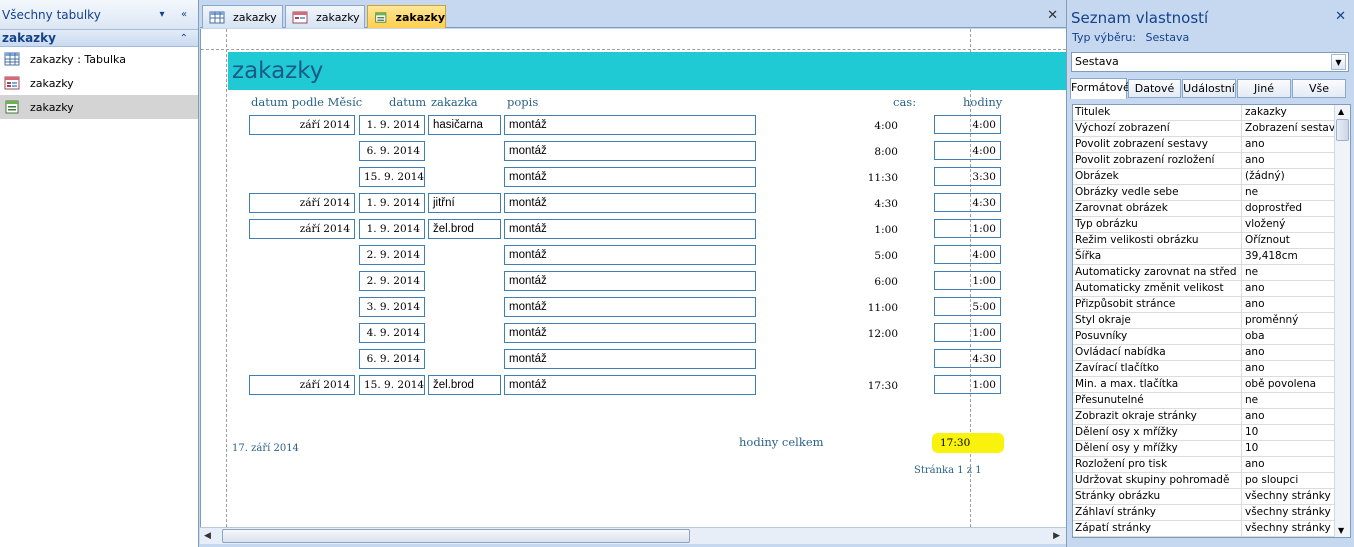 This screenshot has height=547, width=1354. I want to click on tab-format: Formátové, so click(1100, 88).